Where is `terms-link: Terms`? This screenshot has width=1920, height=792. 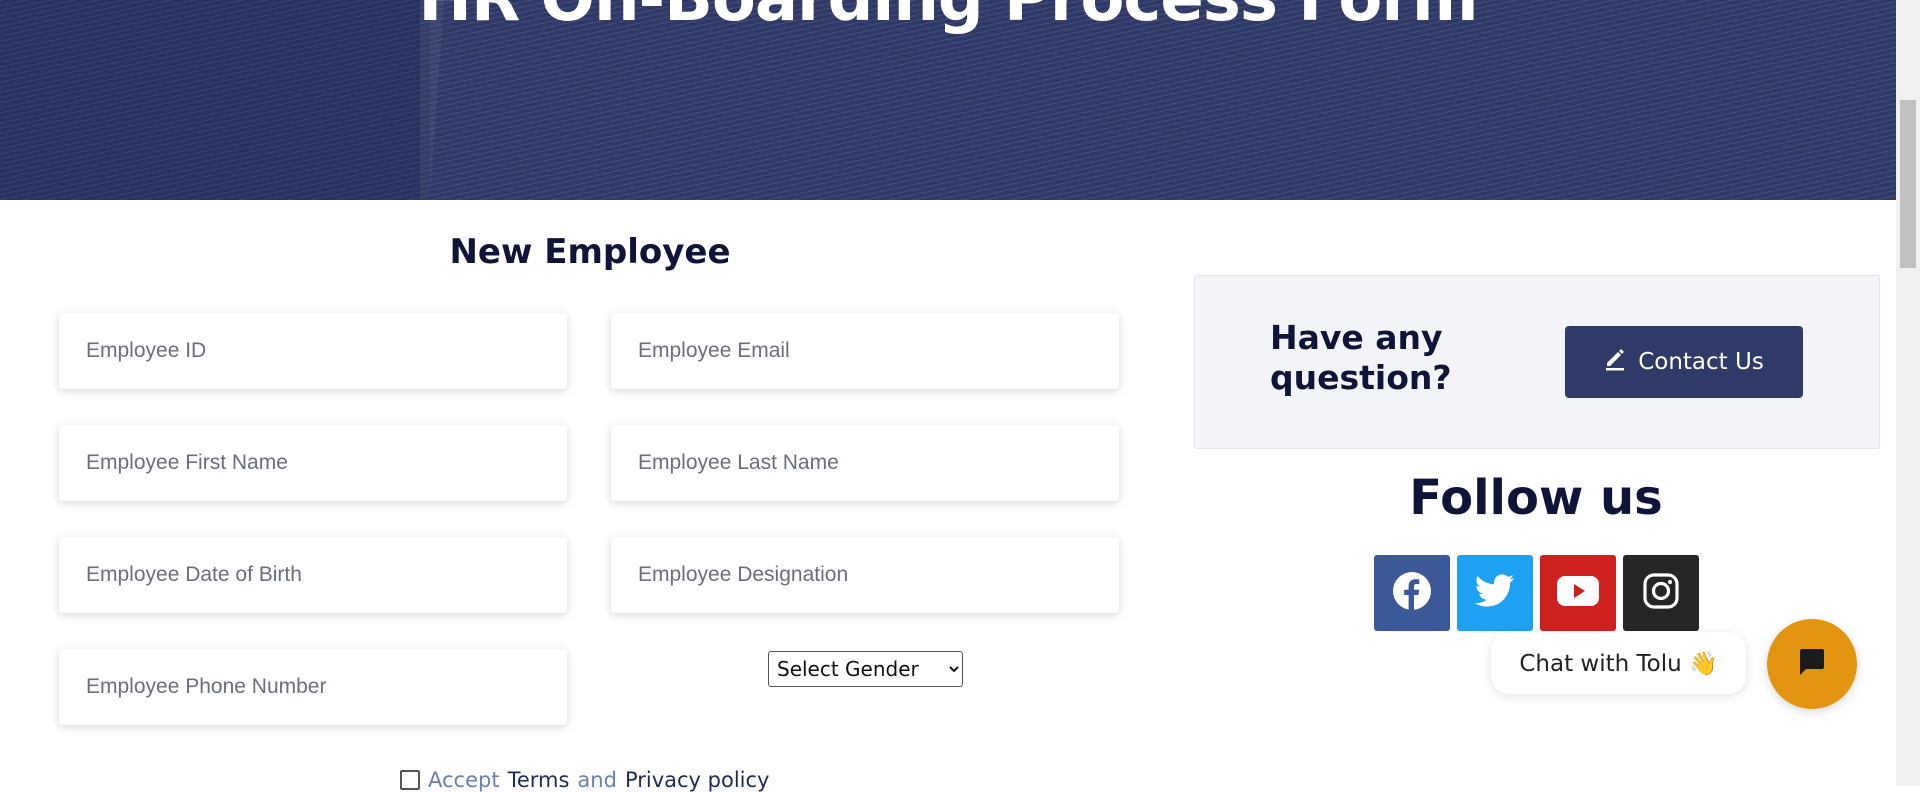
terms-link: Terms is located at coordinates (539, 780).